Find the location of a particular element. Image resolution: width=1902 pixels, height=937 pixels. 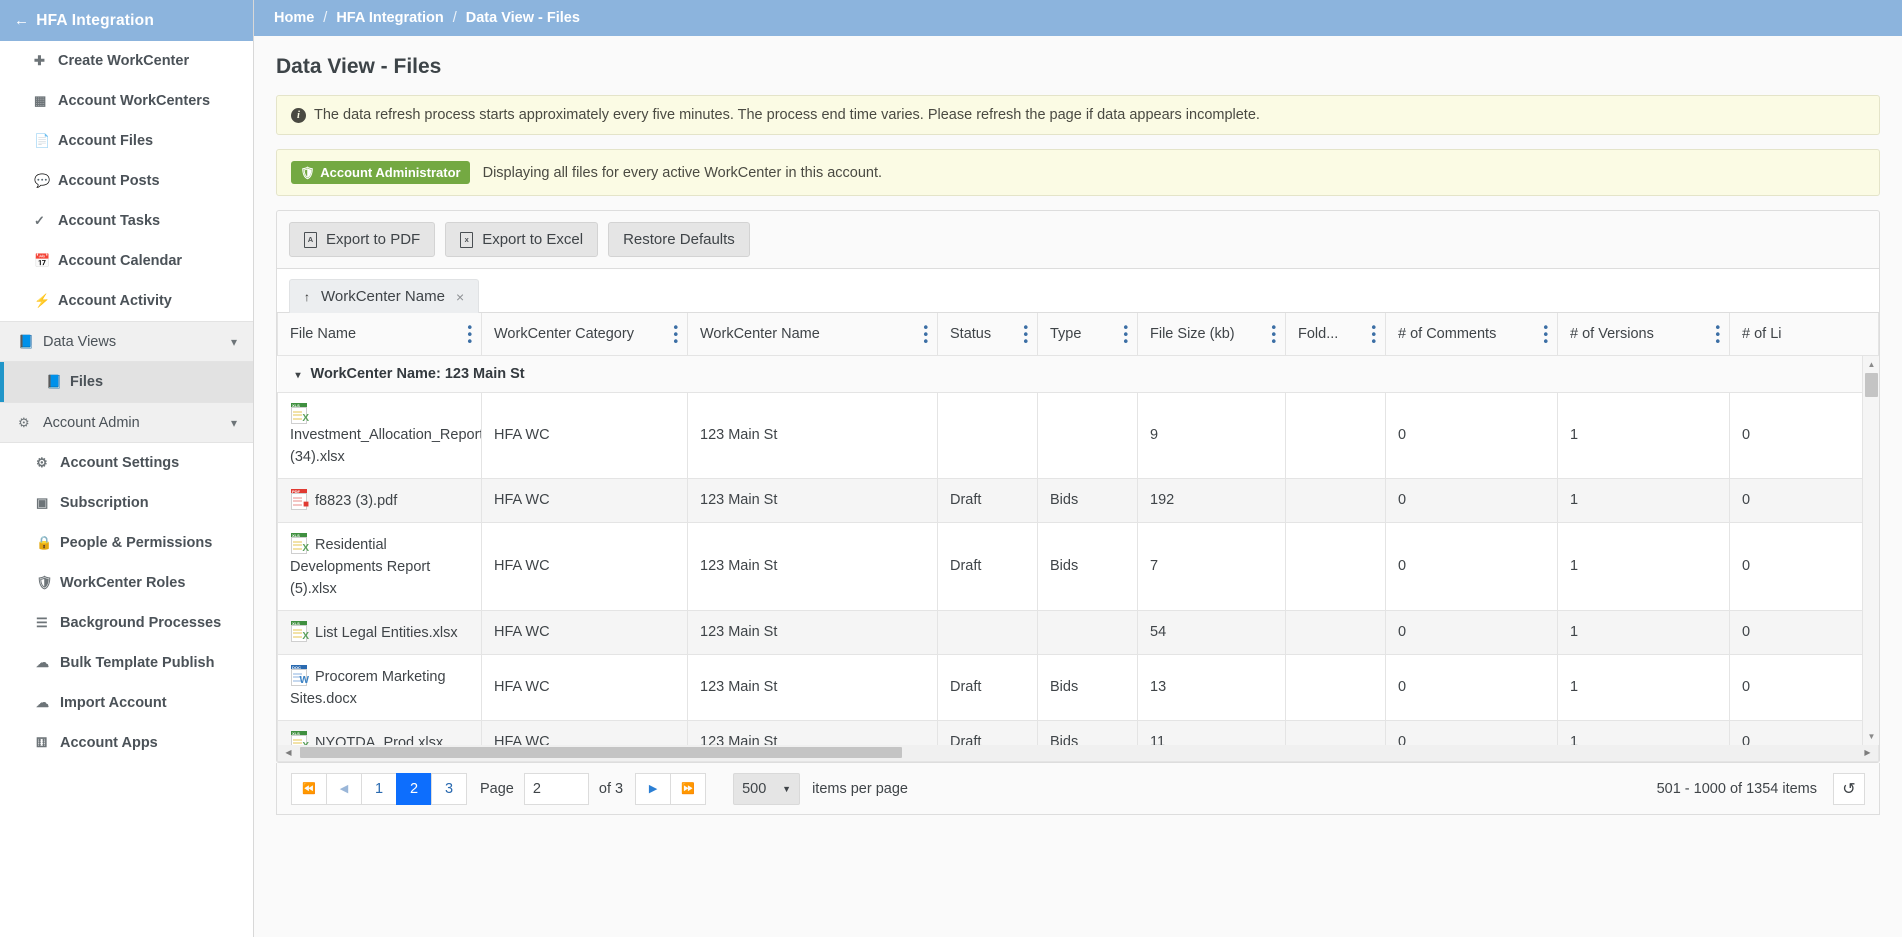

sidebar-item-label: Subscription is located at coordinates (104, 503).